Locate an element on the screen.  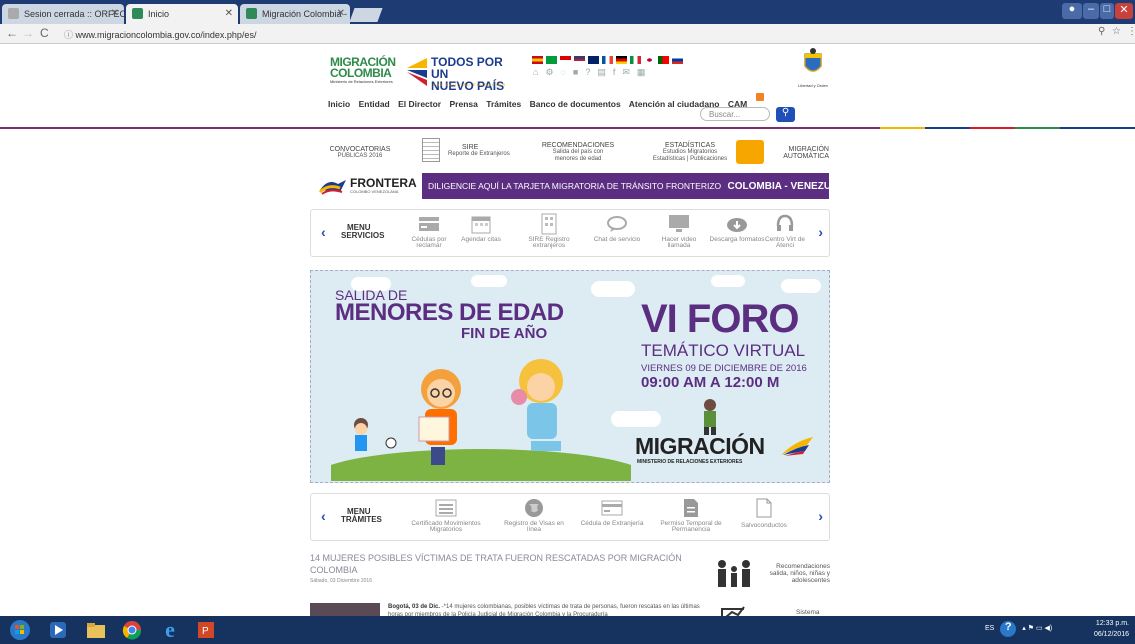
menu-icon: ⋮ is located at coordinates (1131, 31).